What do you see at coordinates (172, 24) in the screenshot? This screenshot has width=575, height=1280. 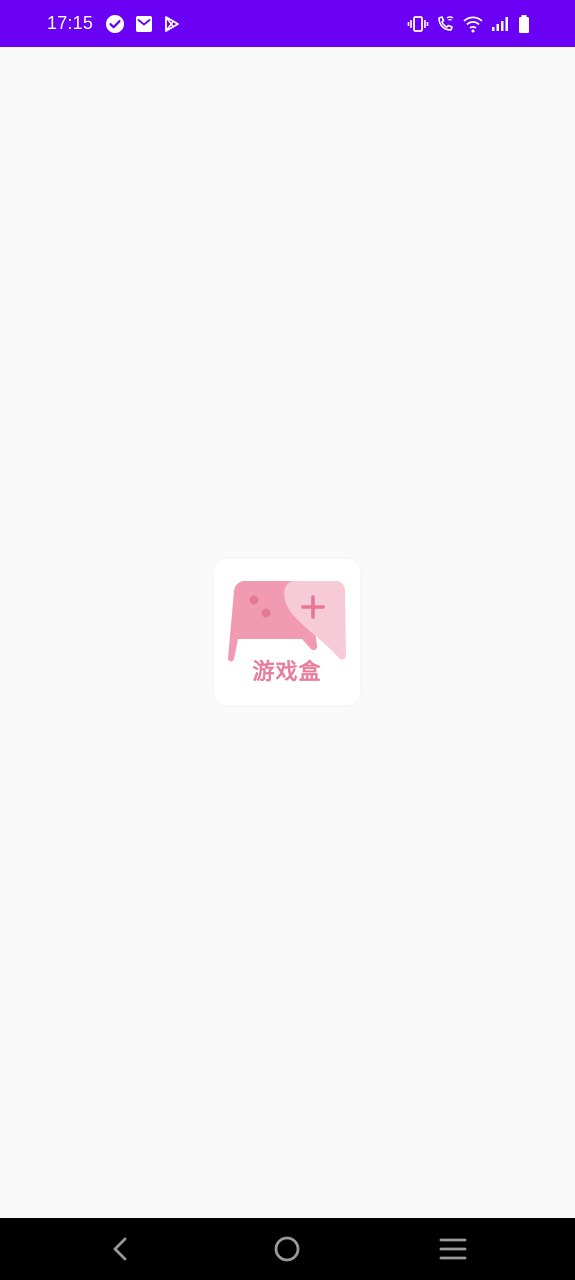 I see `play-store-icon` at bounding box center [172, 24].